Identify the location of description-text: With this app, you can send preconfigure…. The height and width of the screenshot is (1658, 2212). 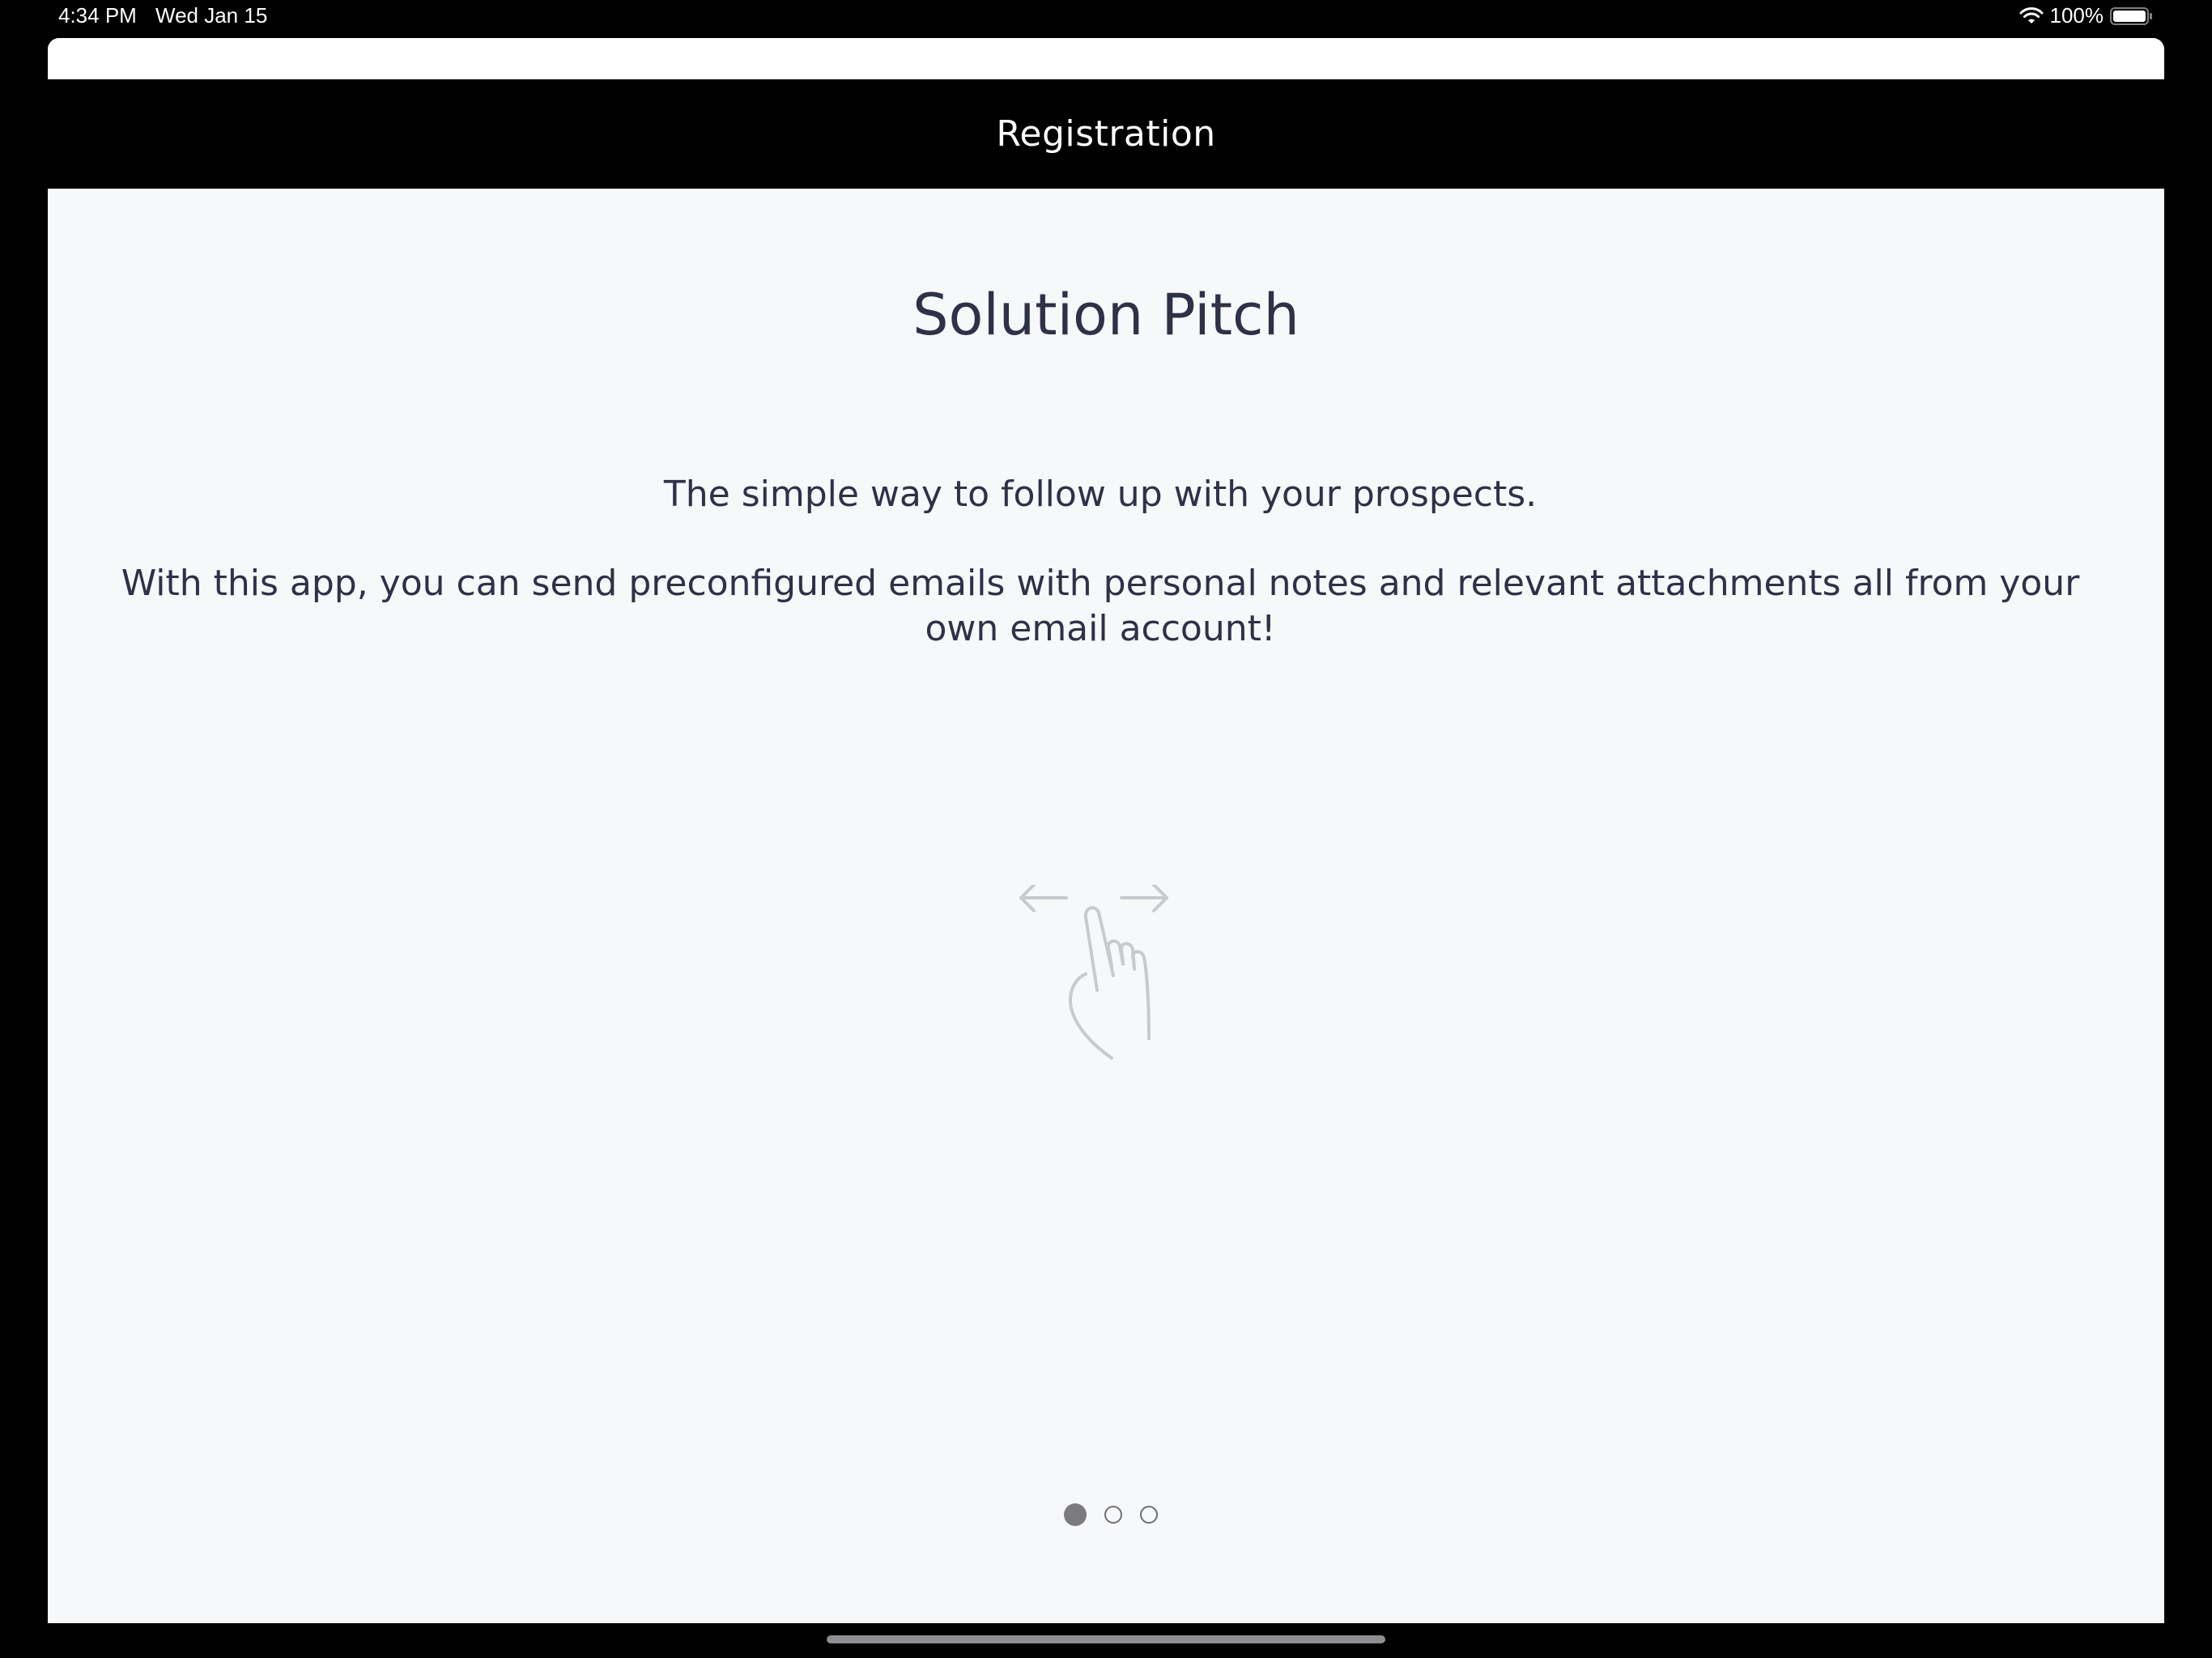
(1101, 606).